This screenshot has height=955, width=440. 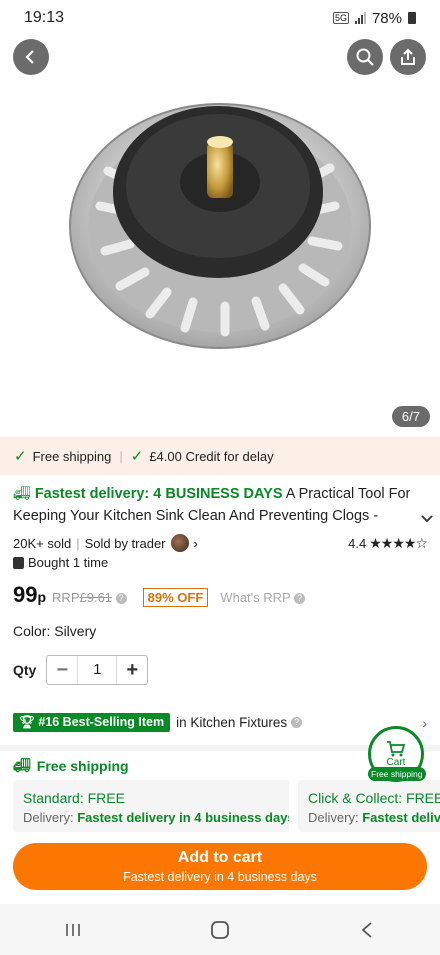 I want to click on search-button, so click(x=365, y=57).